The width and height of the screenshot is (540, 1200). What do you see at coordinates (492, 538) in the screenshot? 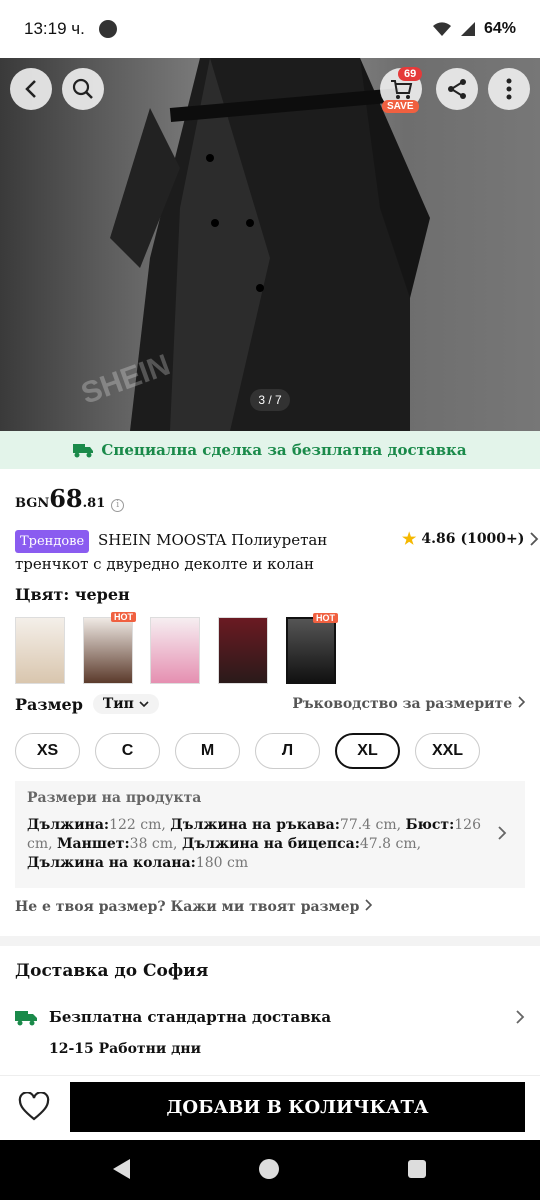
I see `review-count: (1000+)` at bounding box center [492, 538].